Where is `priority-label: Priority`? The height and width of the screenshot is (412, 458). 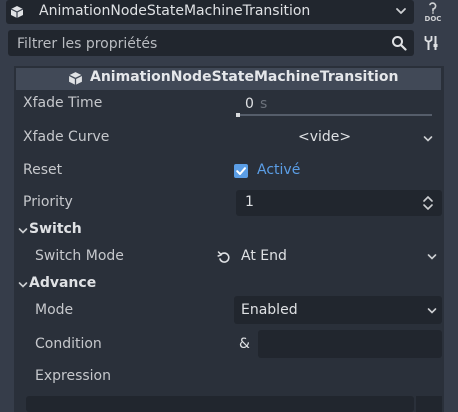 priority-label: Priority is located at coordinates (48, 202).